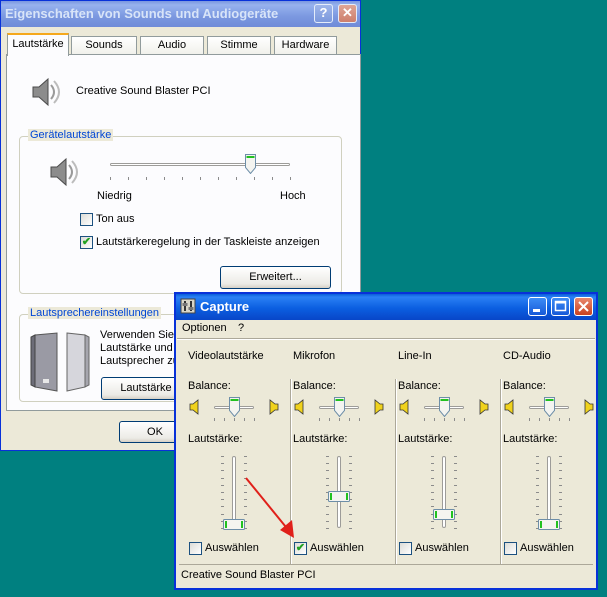 This screenshot has height=597, width=607. What do you see at coordinates (300, 548) in the screenshot?
I see `select-checkbox: ✔` at bounding box center [300, 548].